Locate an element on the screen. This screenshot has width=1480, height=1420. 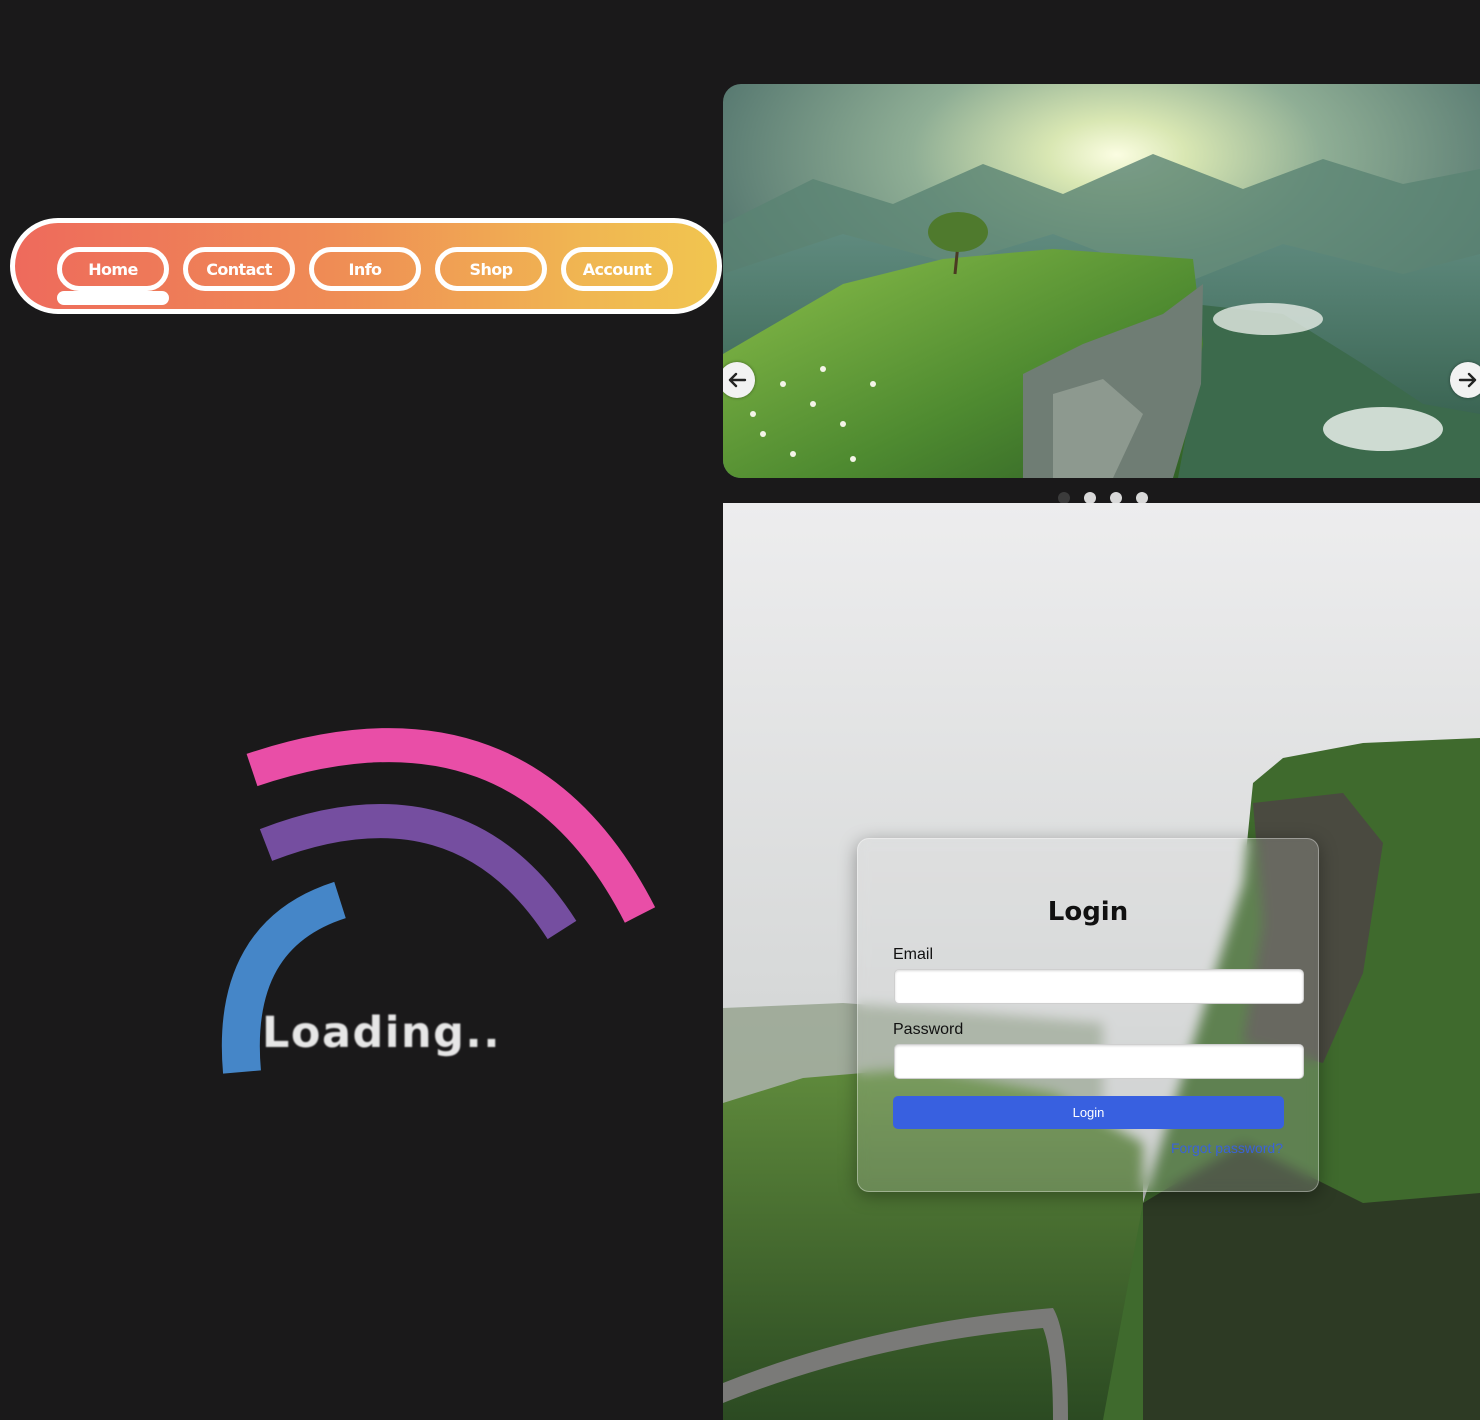
nav-home-button: Home is located at coordinates (113, 269).